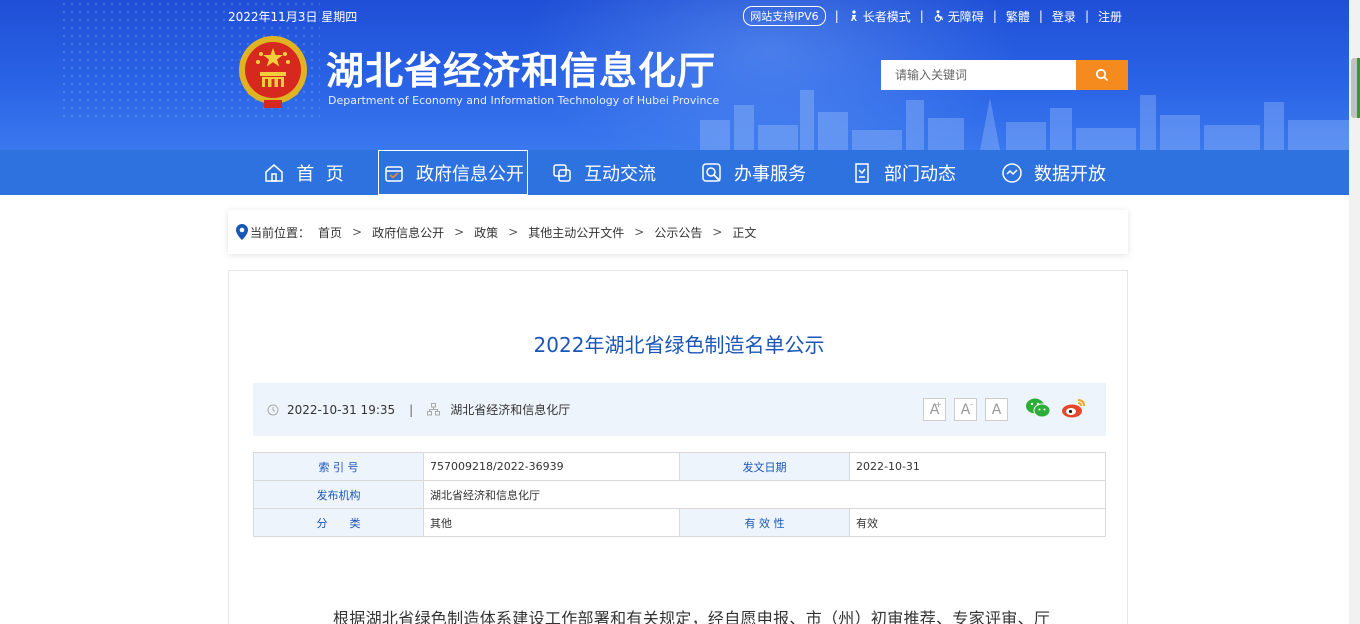 The width and height of the screenshot is (1360, 624). I want to click on search-box, so click(1004, 75).